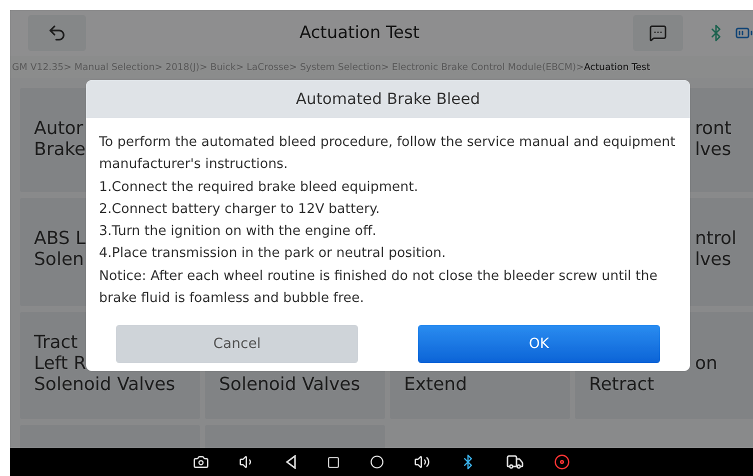  Describe the element at coordinates (291, 462) in the screenshot. I see `back-icon` at that location.